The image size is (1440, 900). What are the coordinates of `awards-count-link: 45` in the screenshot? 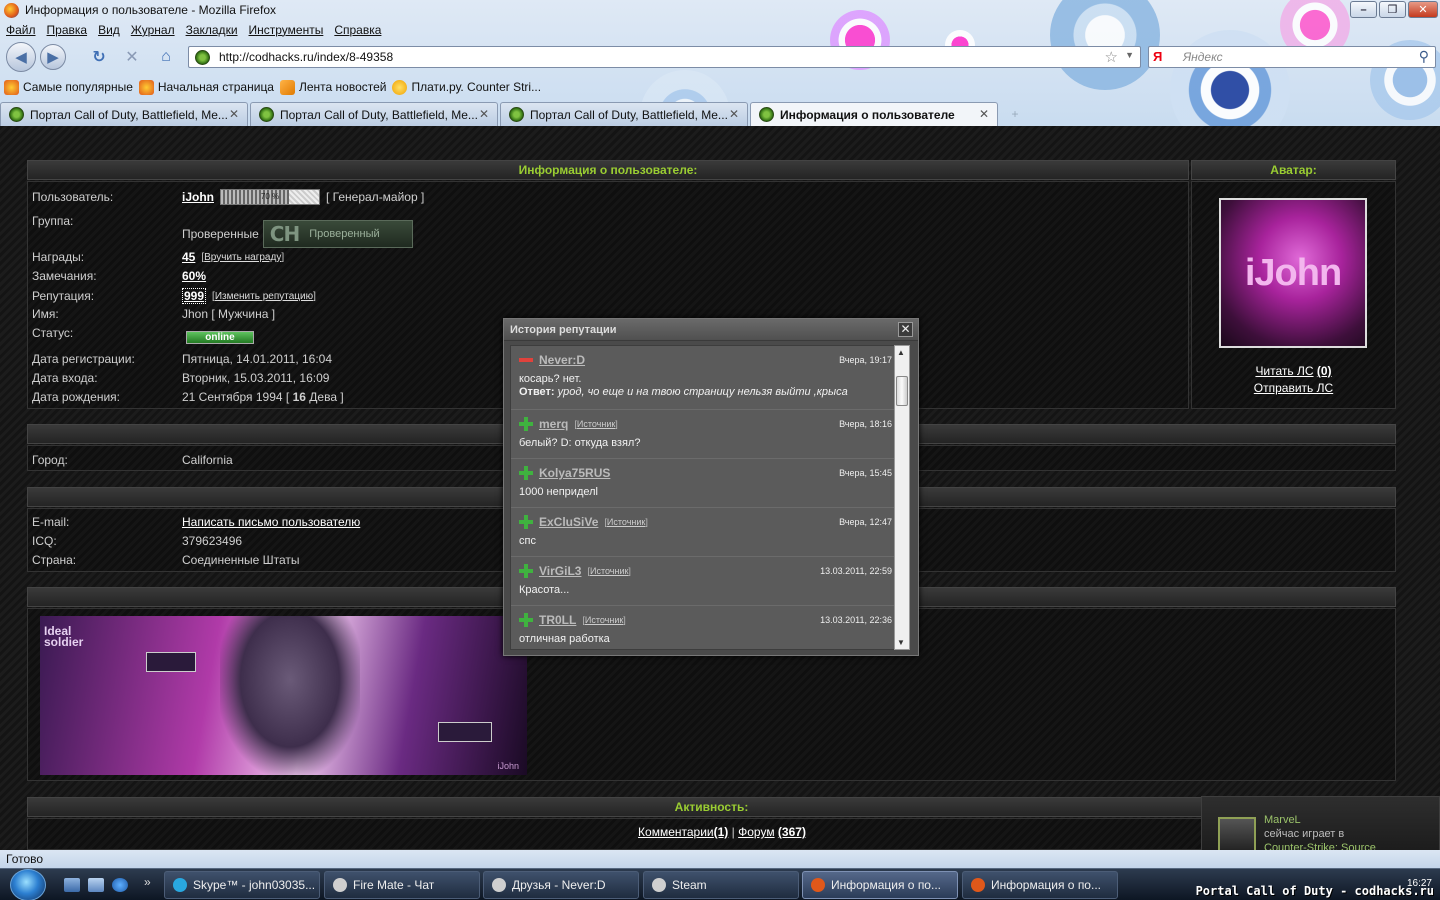 It's located at (188, 257).